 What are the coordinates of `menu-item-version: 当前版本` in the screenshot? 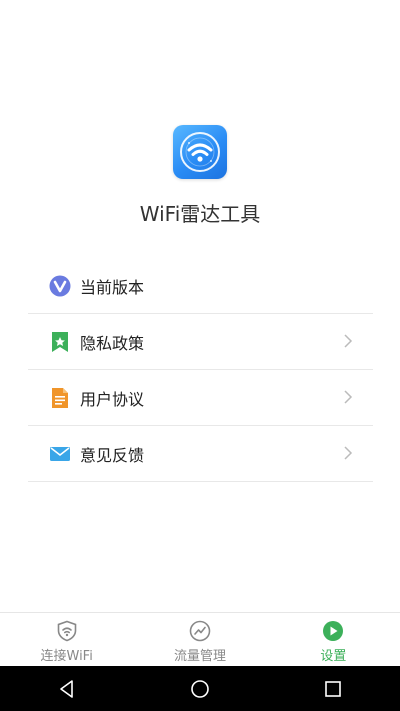 It's located at (200, 286).